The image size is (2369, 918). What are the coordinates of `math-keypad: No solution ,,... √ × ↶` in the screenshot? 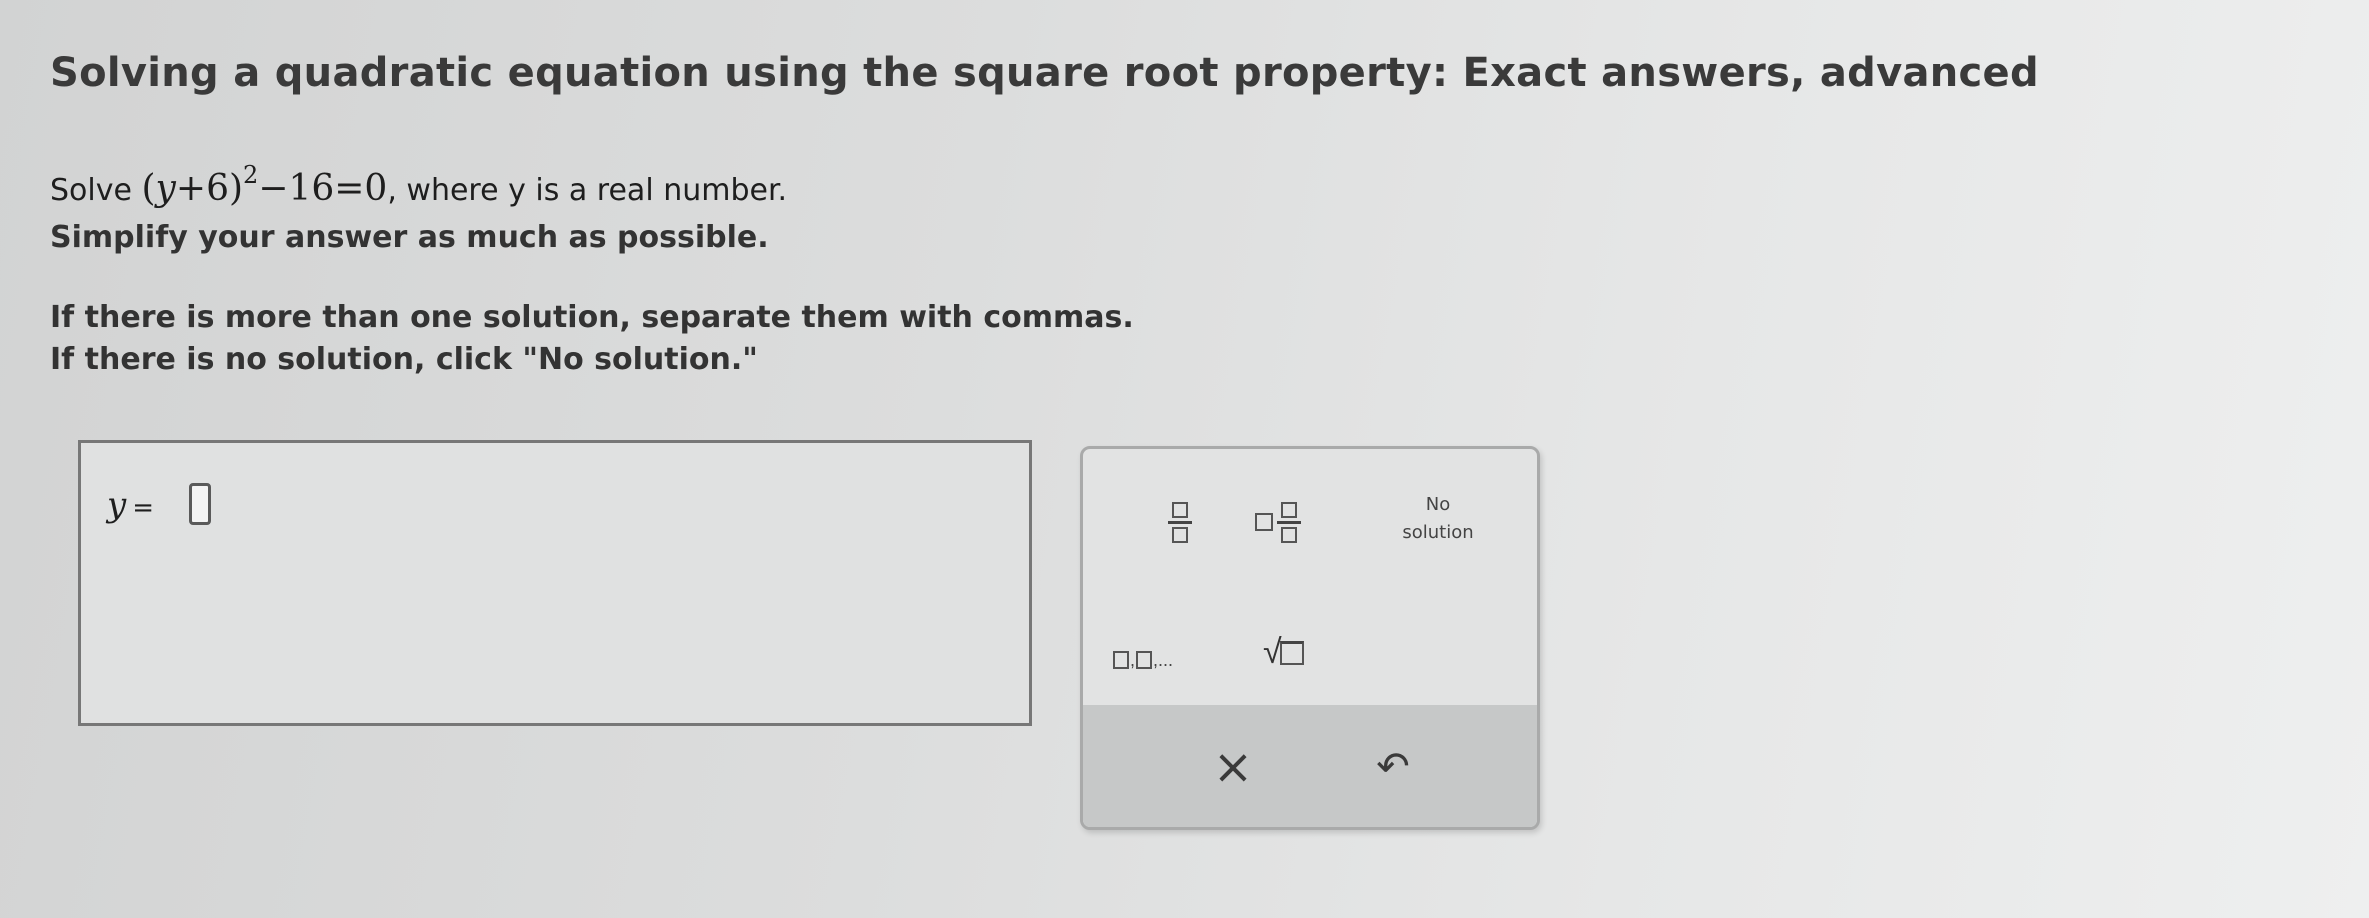 It's located at (1310, 638).